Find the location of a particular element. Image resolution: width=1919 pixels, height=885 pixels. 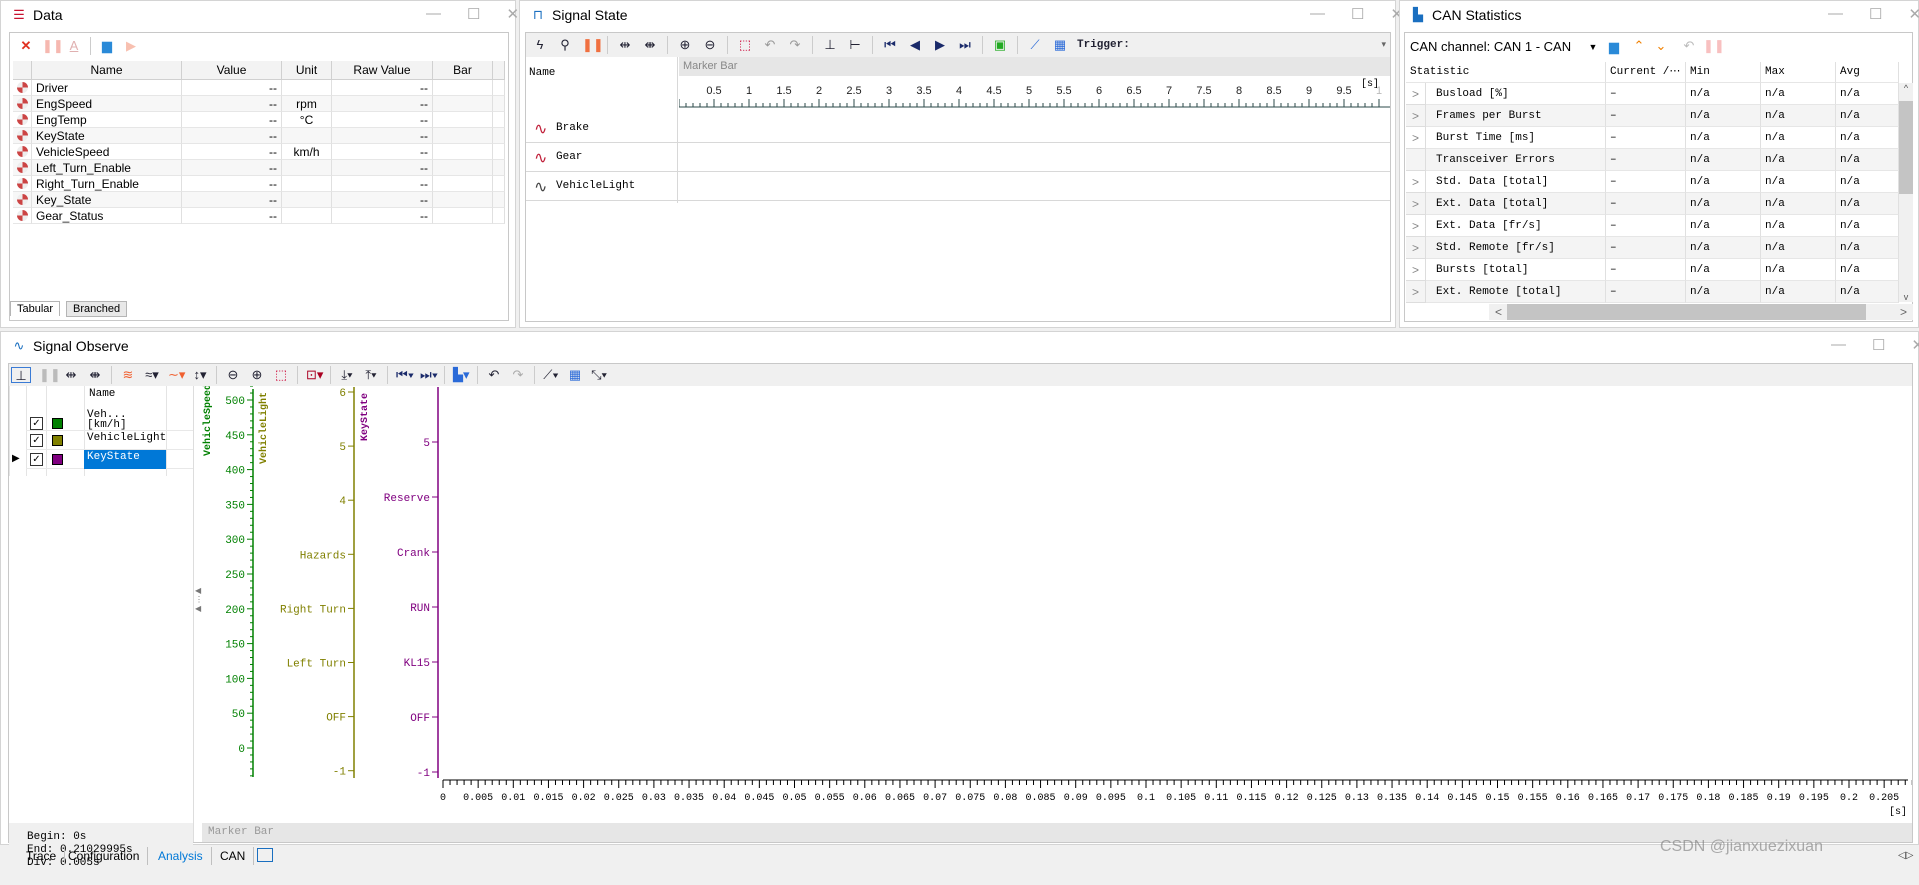

first-icon: ⏮▾ is located at coordinates (405, 375).